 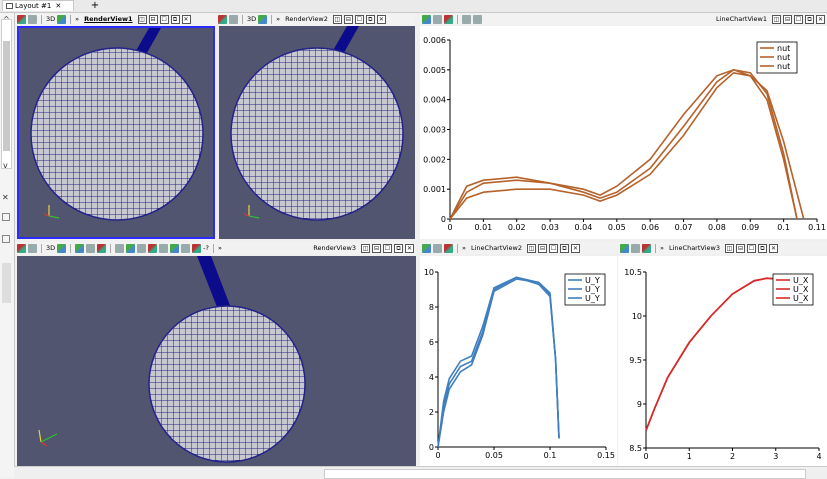 What do you see at coordinates (306, 19) in the screenshot?
I see `renderview2-title: RenderView2` at bounding box center [306, 19].